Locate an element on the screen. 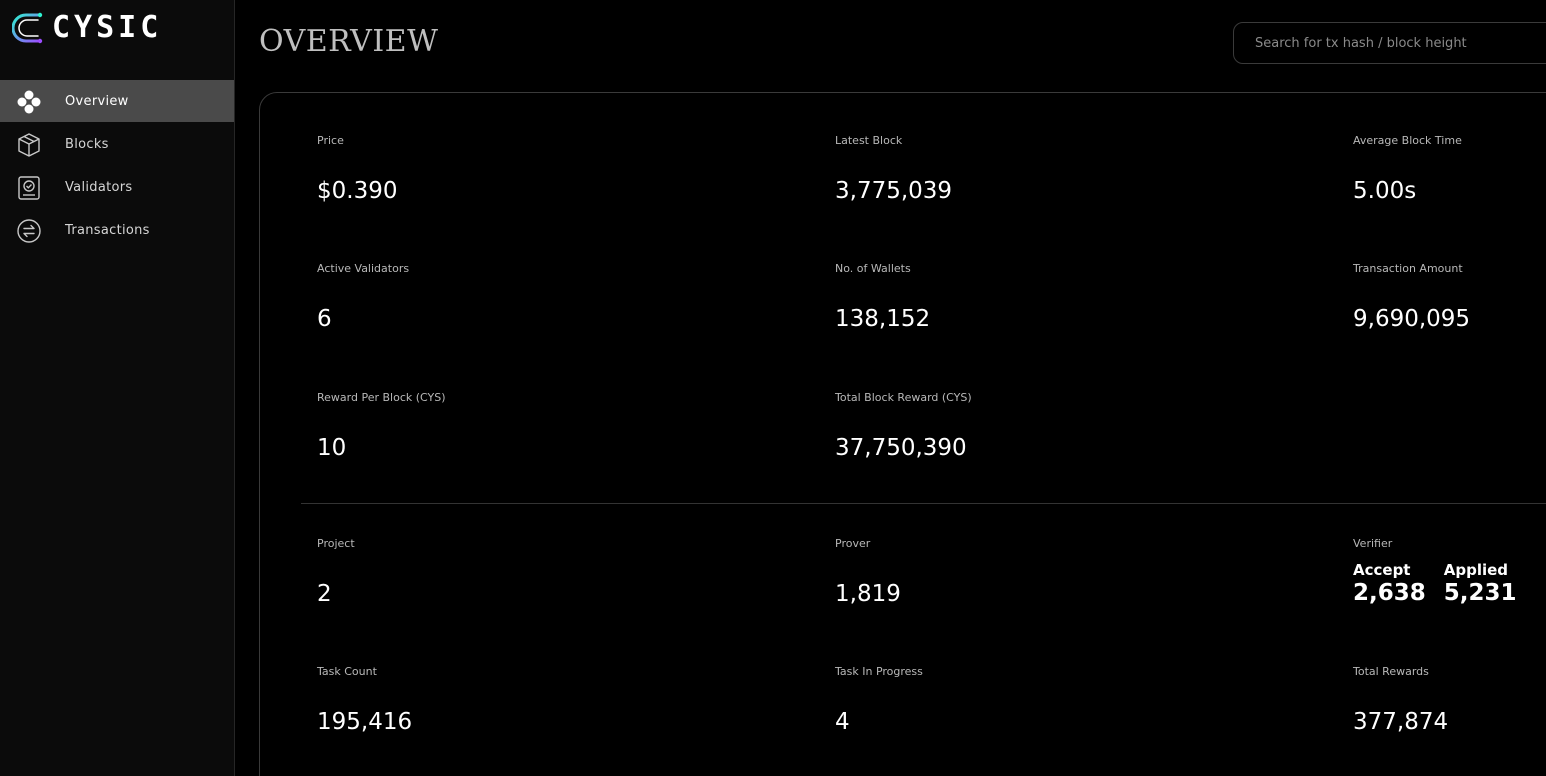 The height and width of the screenshot is (776, 1546). stat-average-block-time: Average Block Time 5.00s is located at coordinates (1407, 169).